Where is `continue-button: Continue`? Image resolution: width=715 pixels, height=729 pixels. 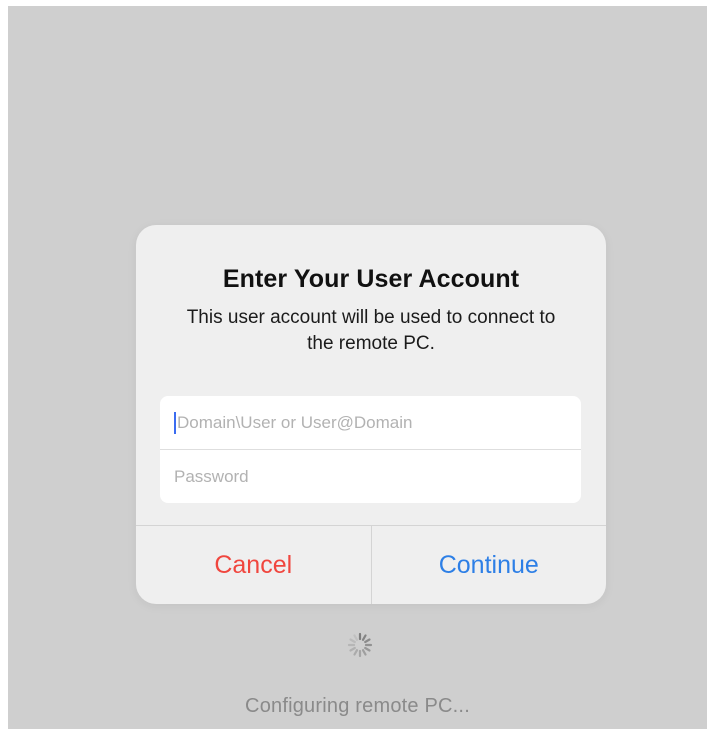
continue-button: Continue is located at coordinates (488, 565).